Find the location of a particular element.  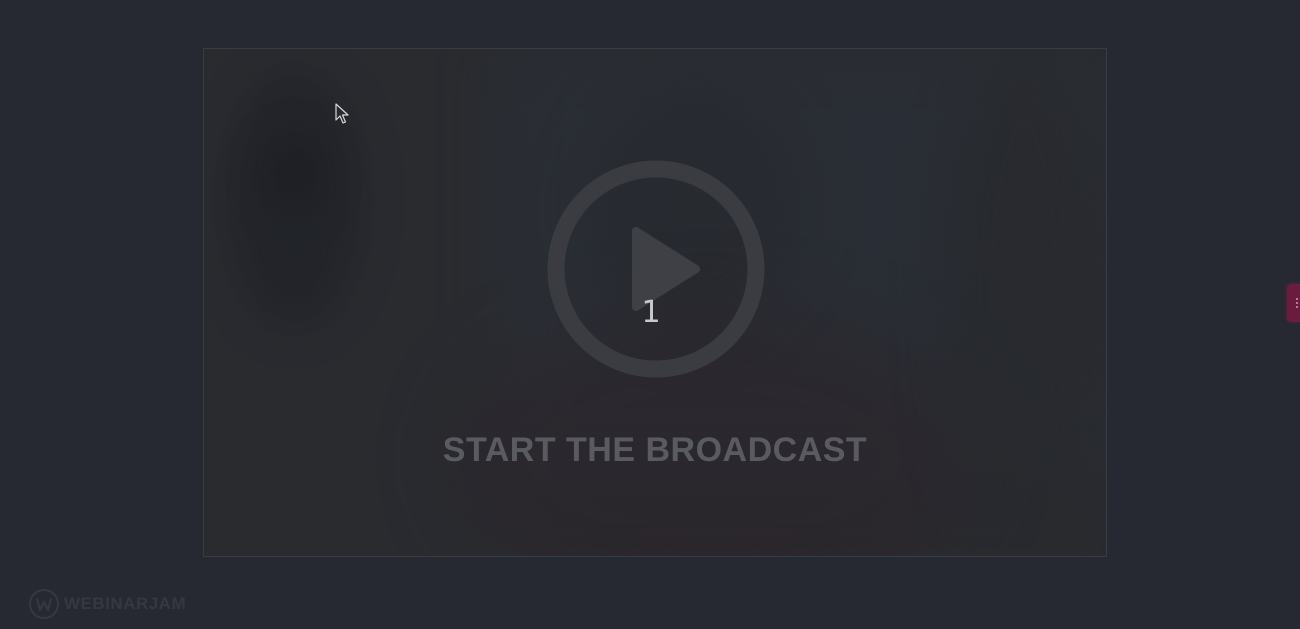

side-panel-toggle is located at coordinates (1293, 303).